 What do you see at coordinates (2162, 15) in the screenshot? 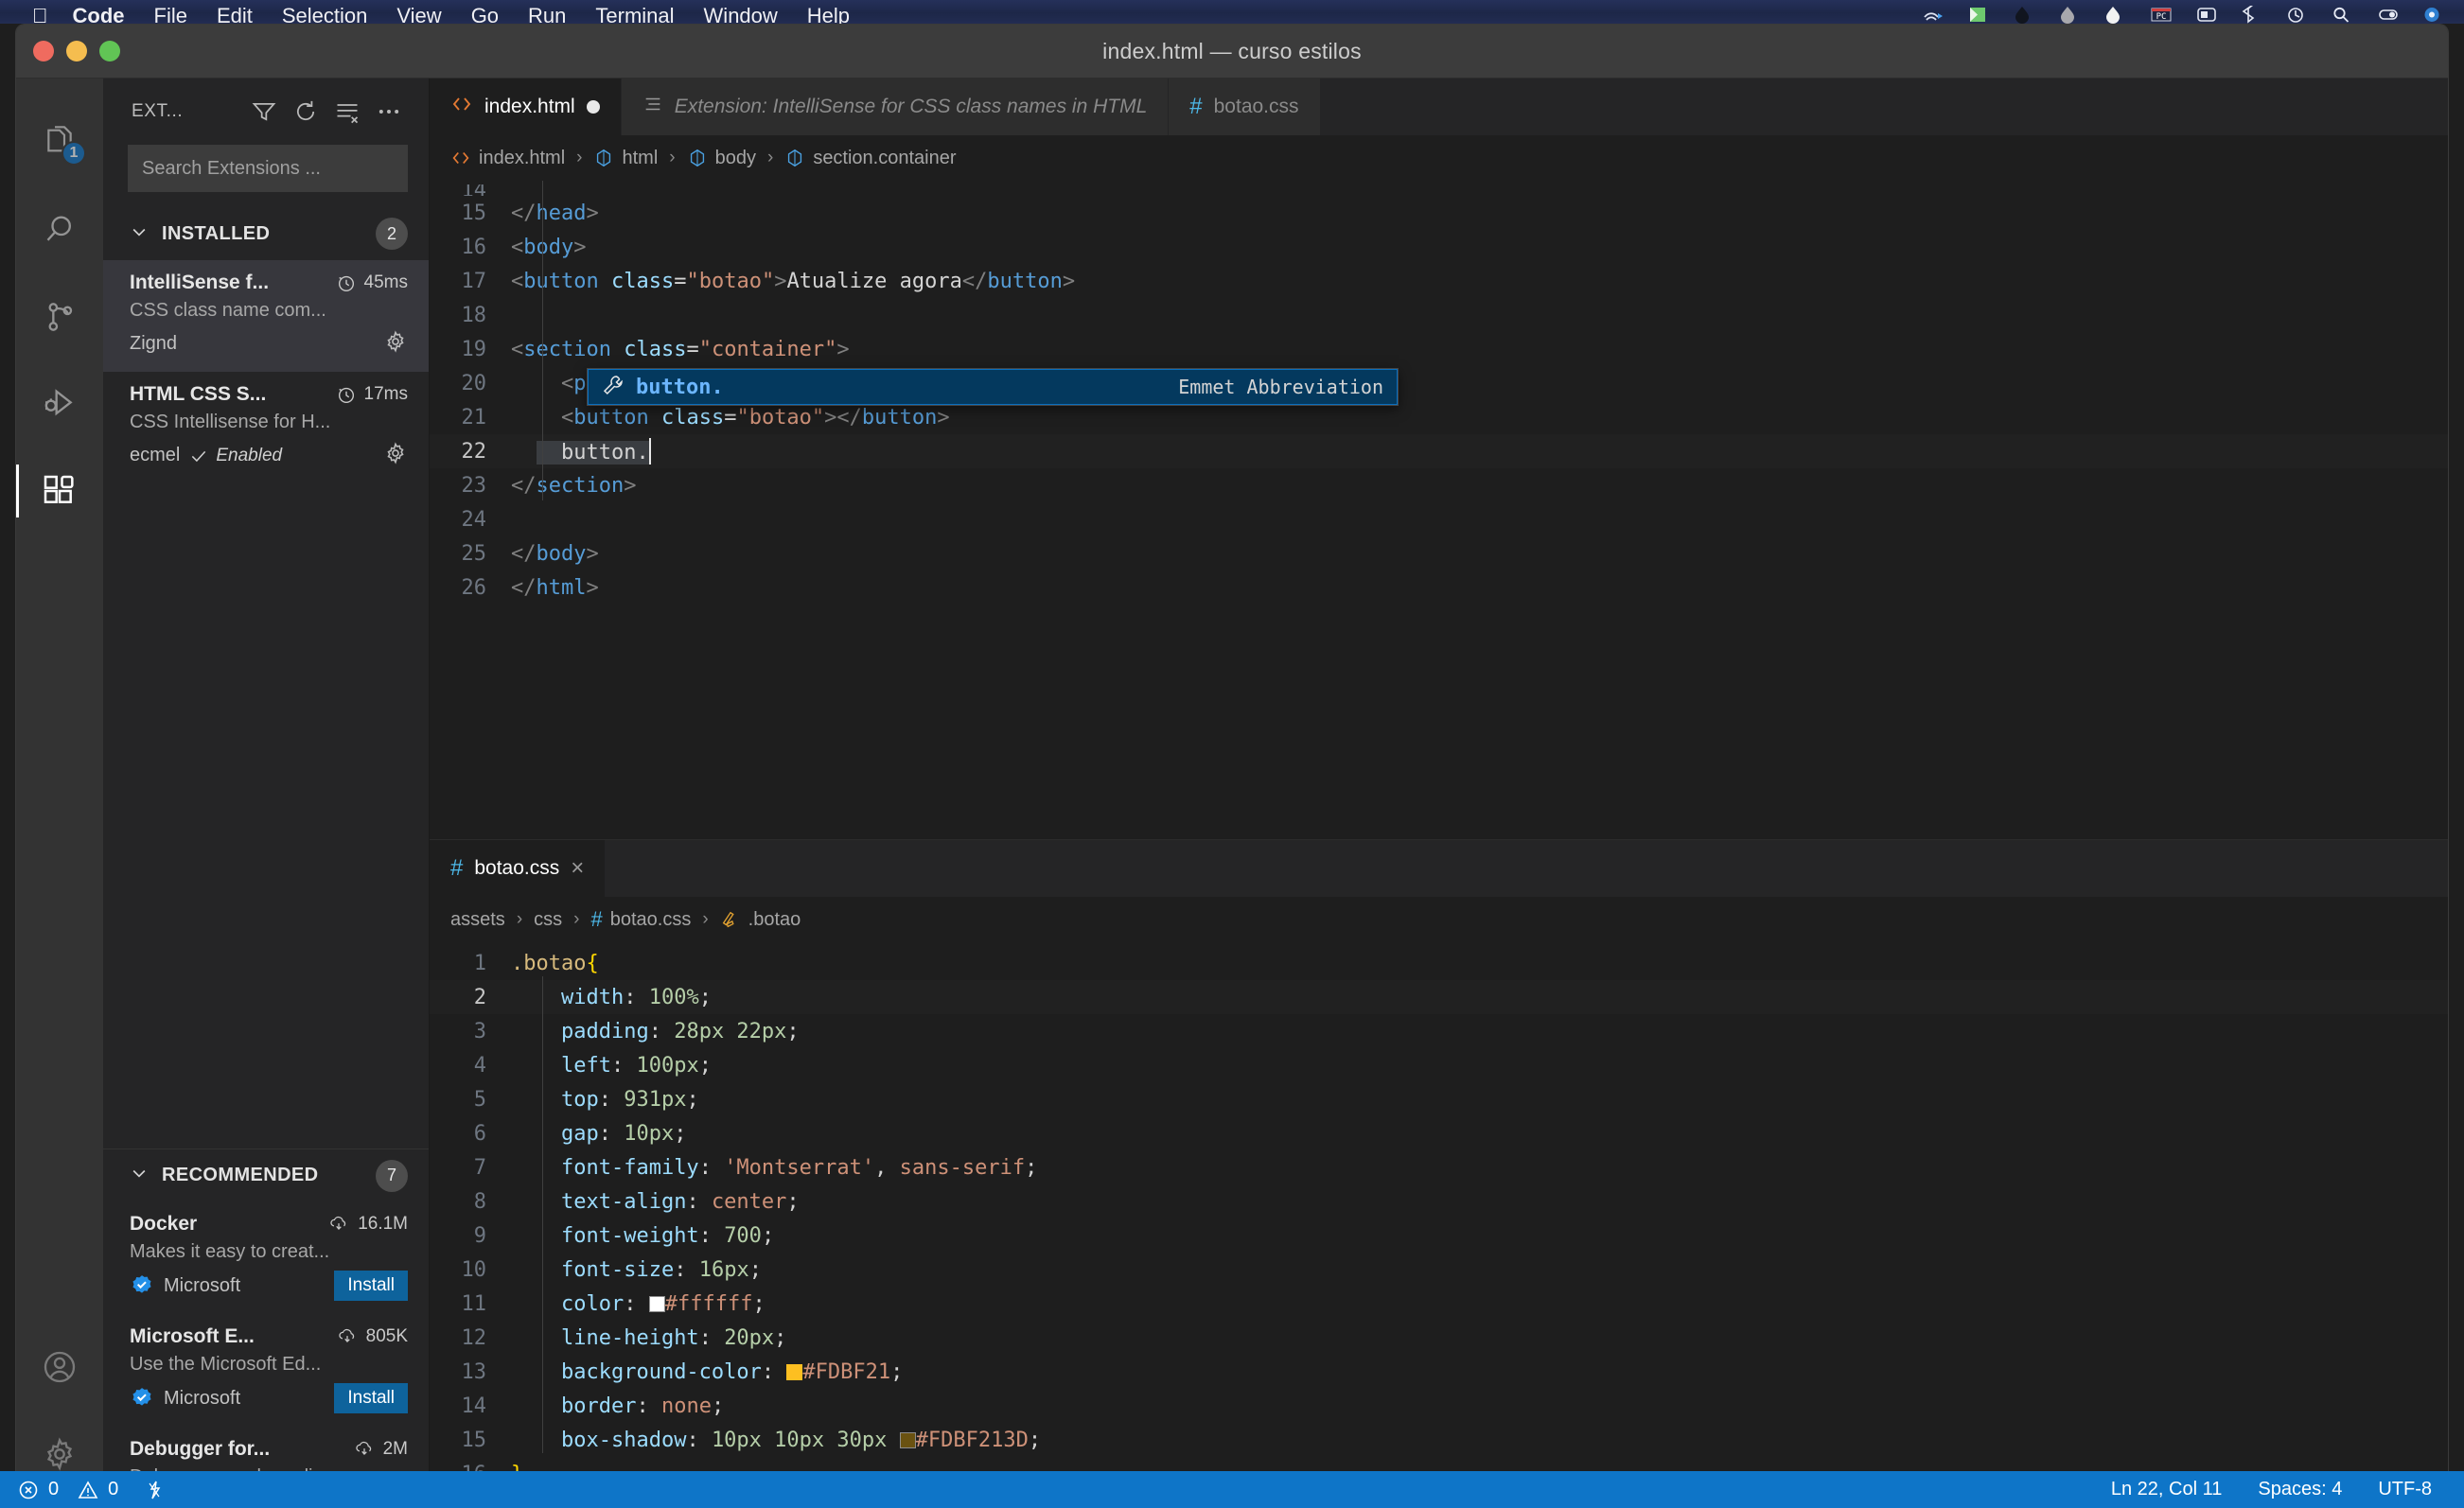
I see `pc-icon: PC` at bounding box center [2162, 15].